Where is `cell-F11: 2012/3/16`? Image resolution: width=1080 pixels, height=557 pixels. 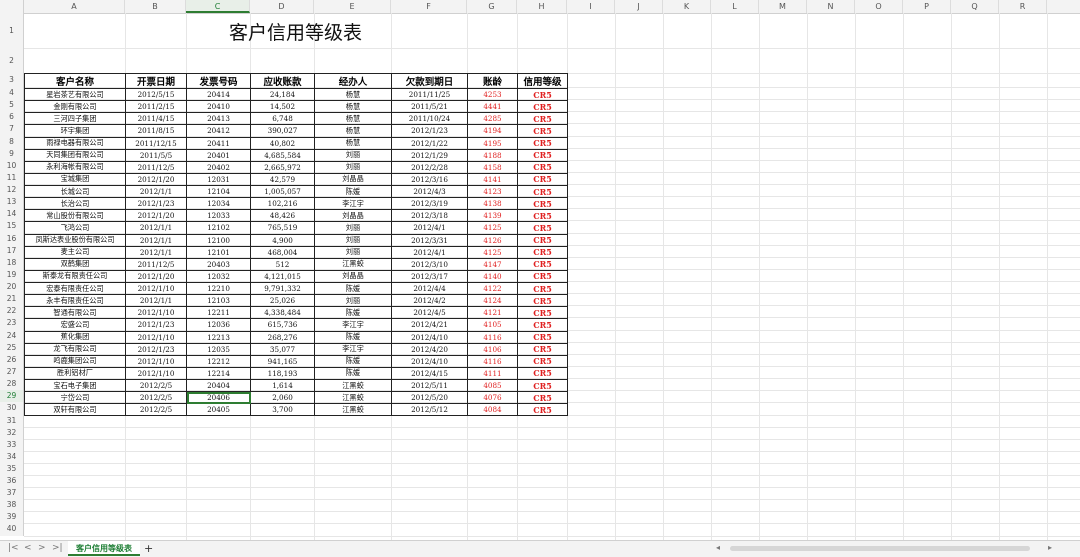 cell-F11: 2012/3/16 is located at coordinates (429, 179).